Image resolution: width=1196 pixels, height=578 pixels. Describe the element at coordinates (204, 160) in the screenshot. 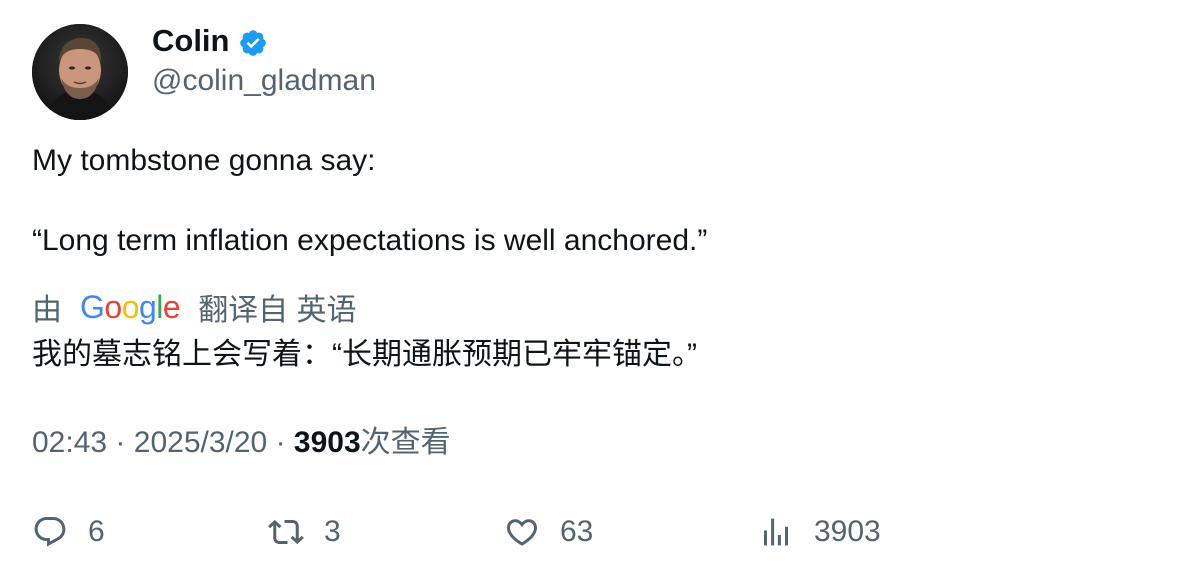

I see `tweet-text-line-1: My tombstone gonna say:` at that location.